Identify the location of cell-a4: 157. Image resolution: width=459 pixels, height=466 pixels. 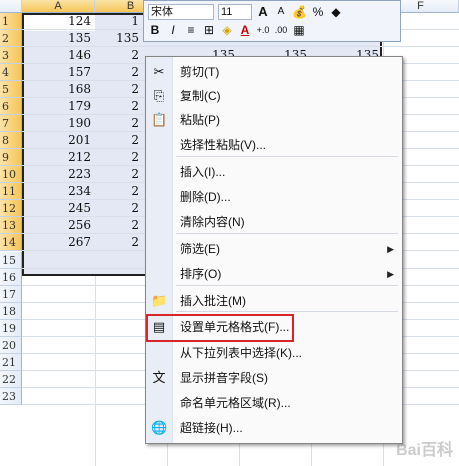
(58, 72).